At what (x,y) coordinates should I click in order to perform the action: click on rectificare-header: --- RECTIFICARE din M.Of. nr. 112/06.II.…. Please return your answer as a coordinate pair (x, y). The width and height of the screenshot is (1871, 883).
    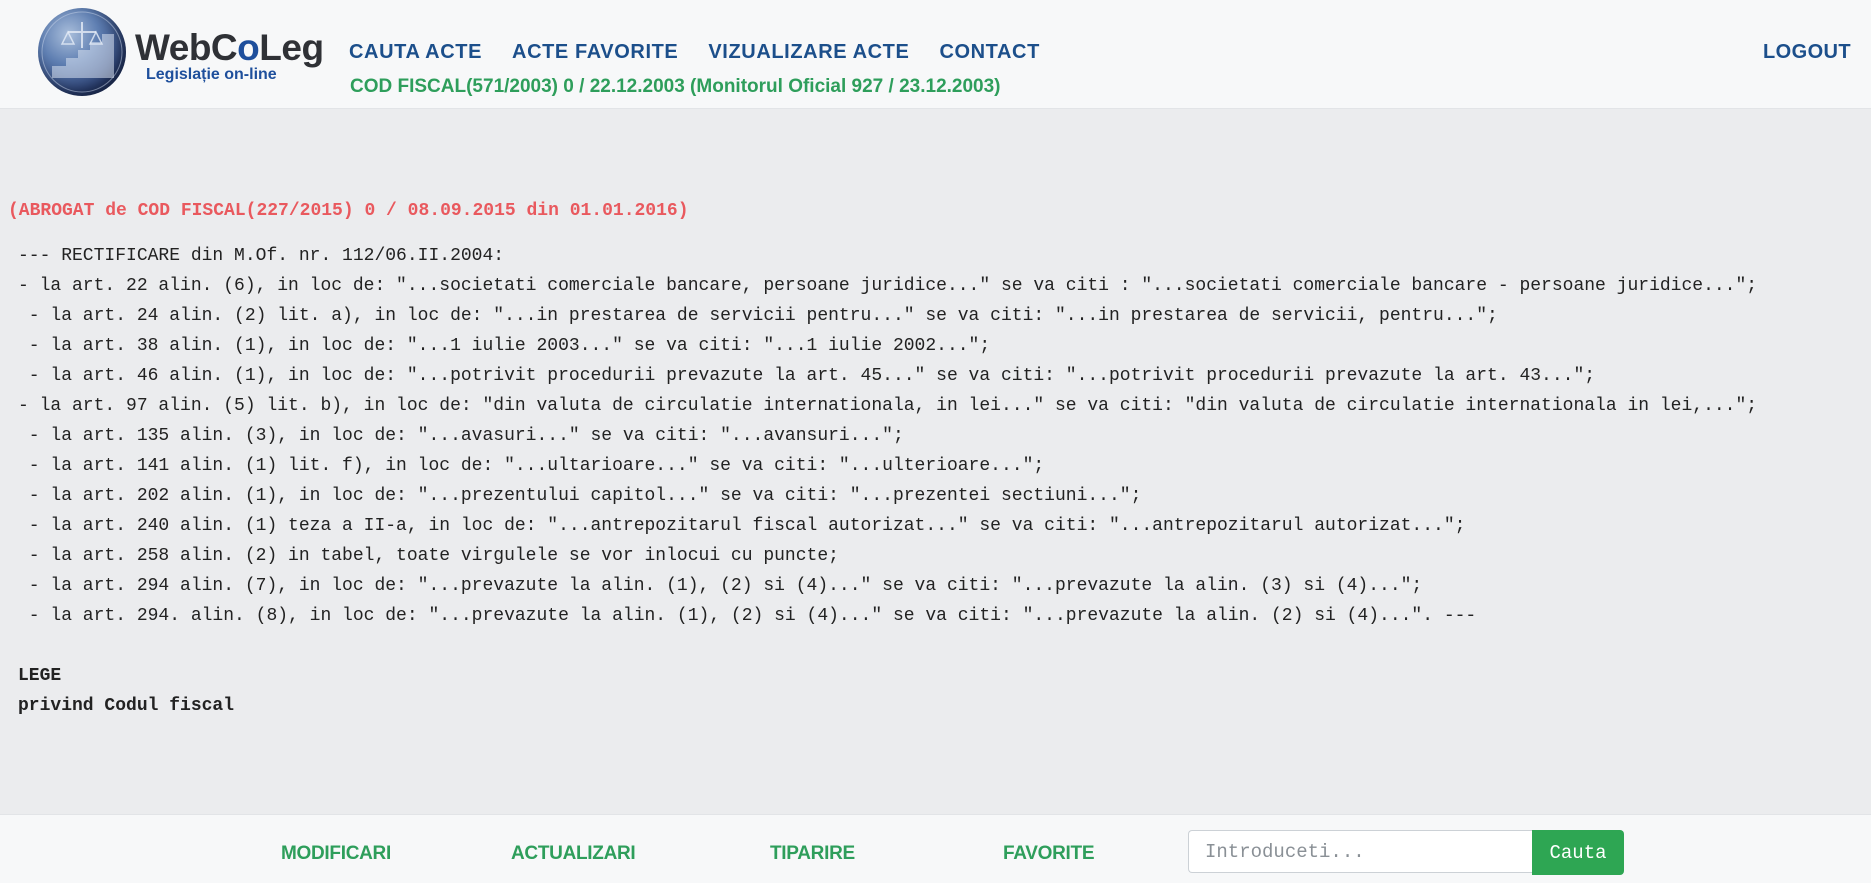
    Looking at the image, I should click on (261, 256).